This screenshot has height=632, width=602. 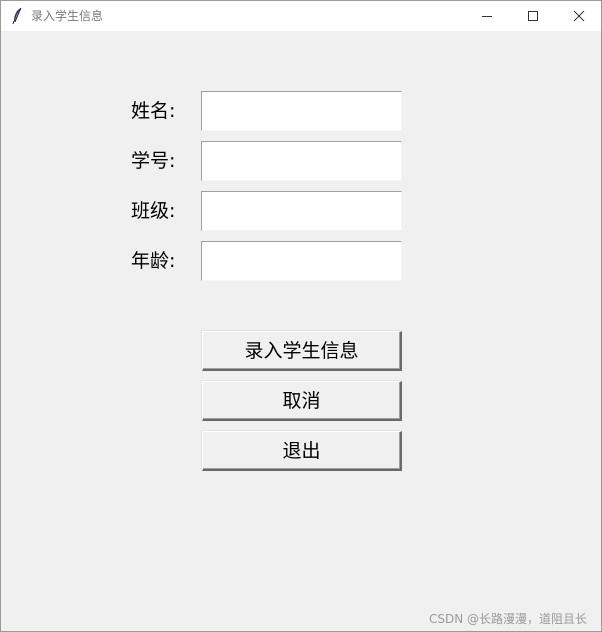 What do you see at coordinates (302, 451) in the screenshot?
I see `exit-button: 退出` at bounding box center [302, 451].